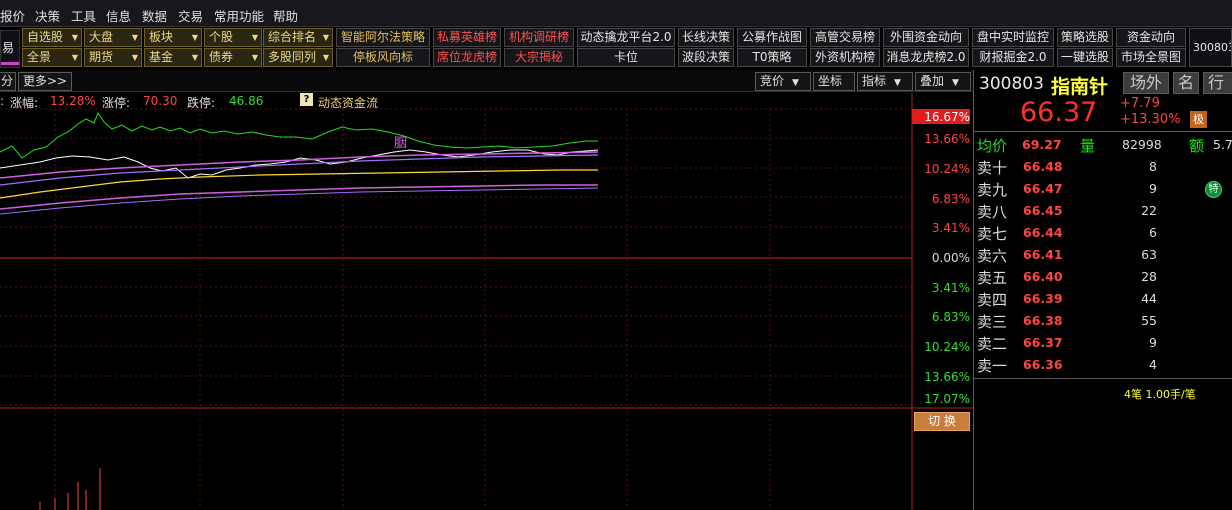  Describe the element at coordinates (942, 421) in the screenshot. I see `switch-button: 切 换` at that location.